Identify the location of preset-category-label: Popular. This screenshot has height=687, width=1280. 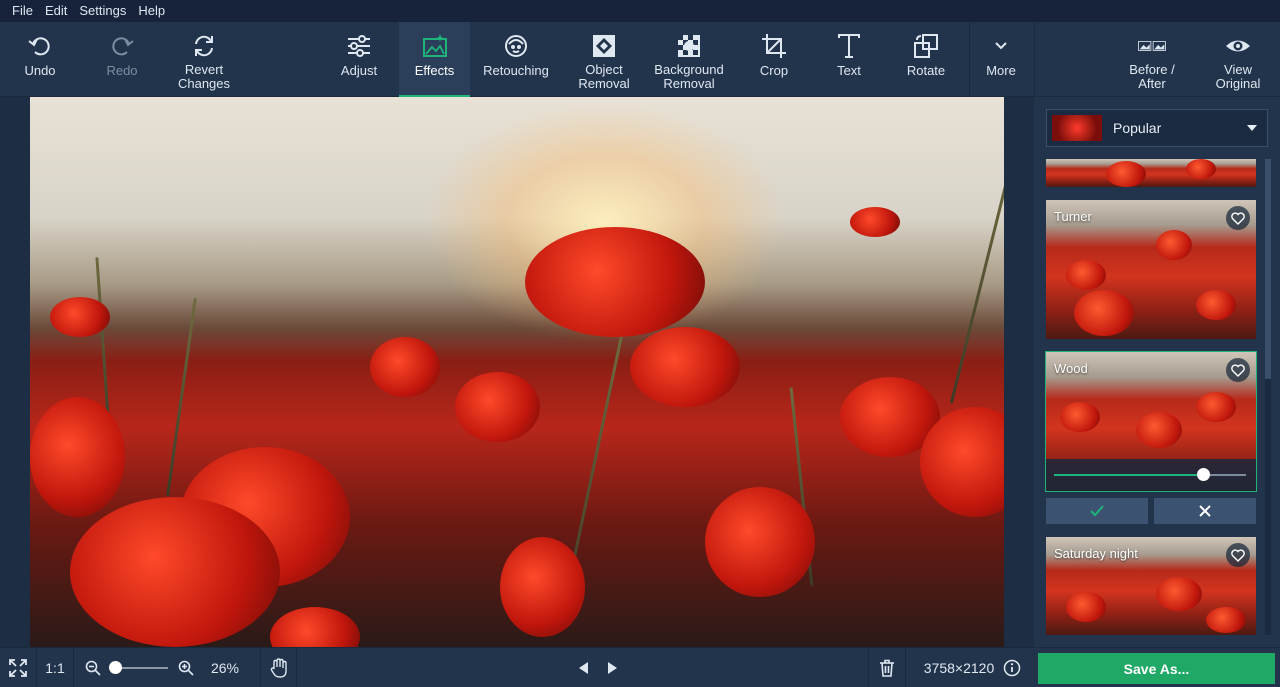
(1137, 128).